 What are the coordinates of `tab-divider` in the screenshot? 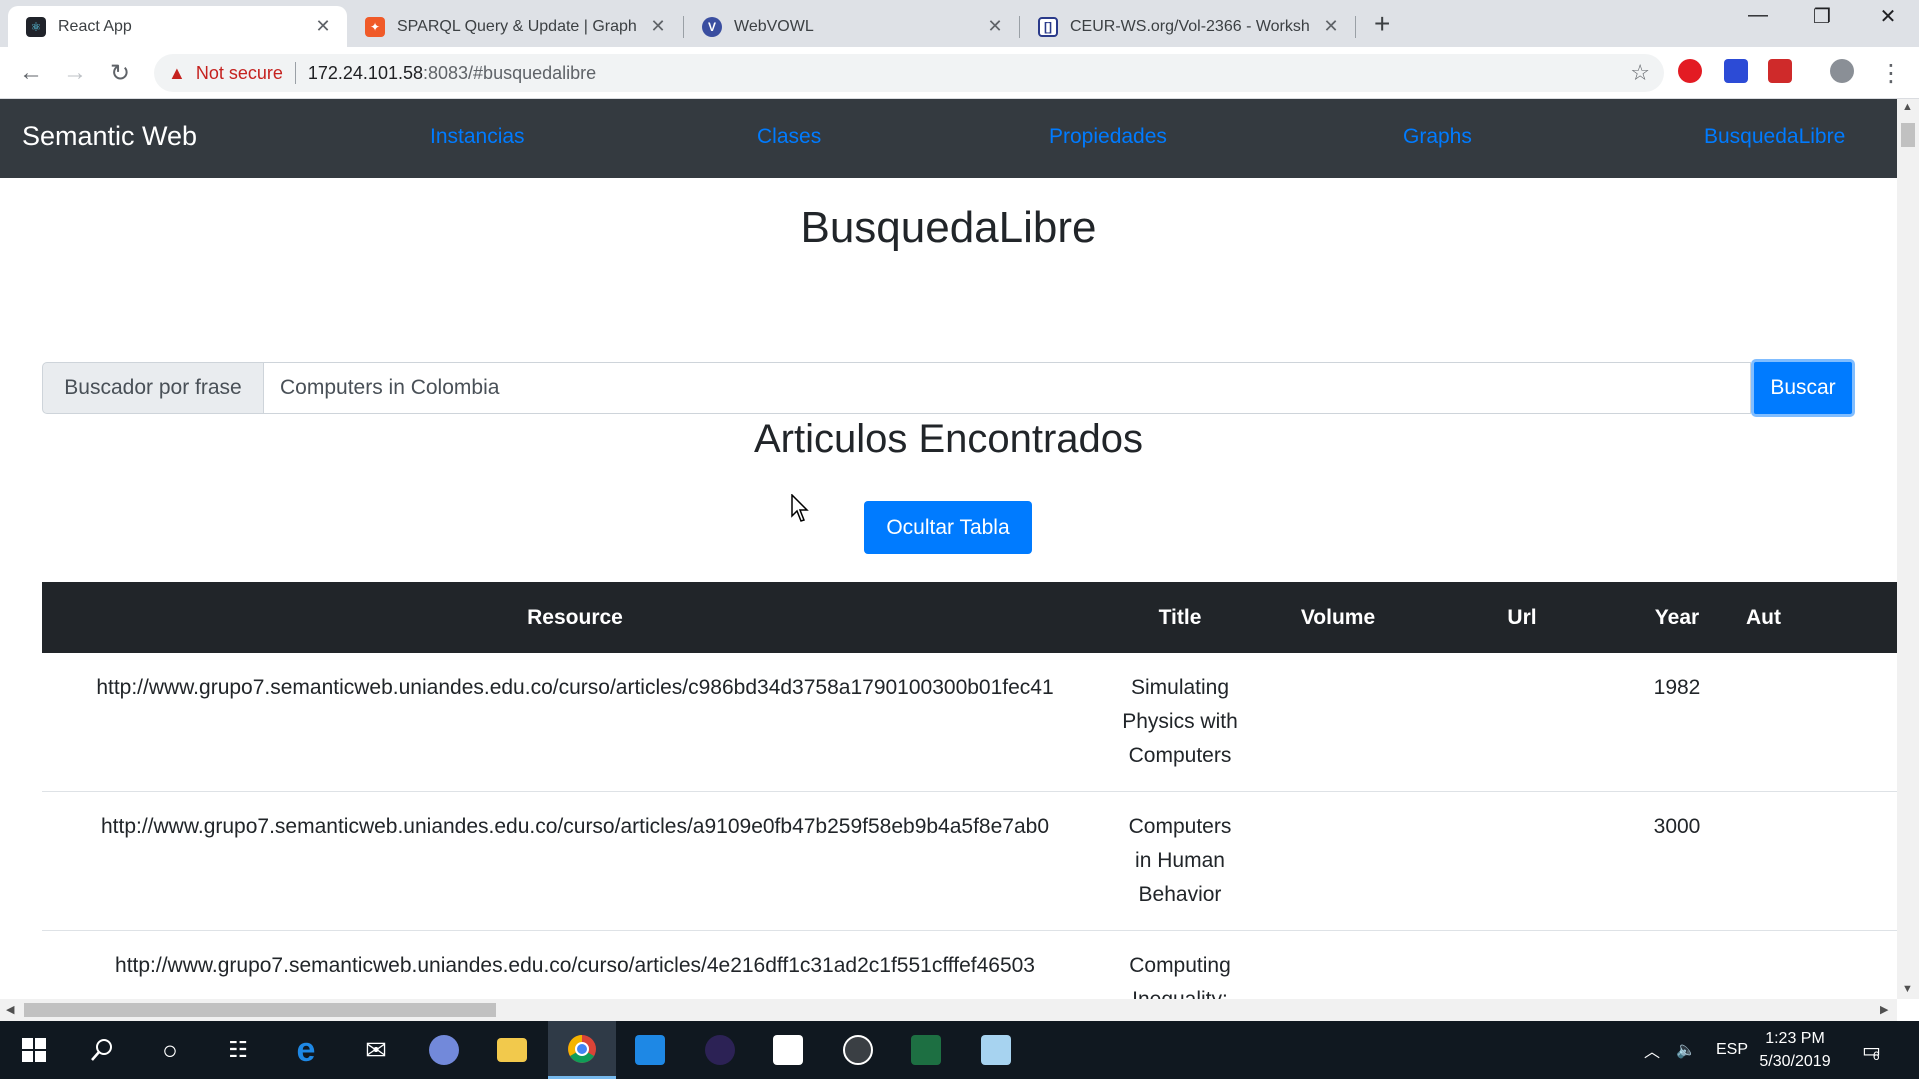 It's located at (1355, 27).